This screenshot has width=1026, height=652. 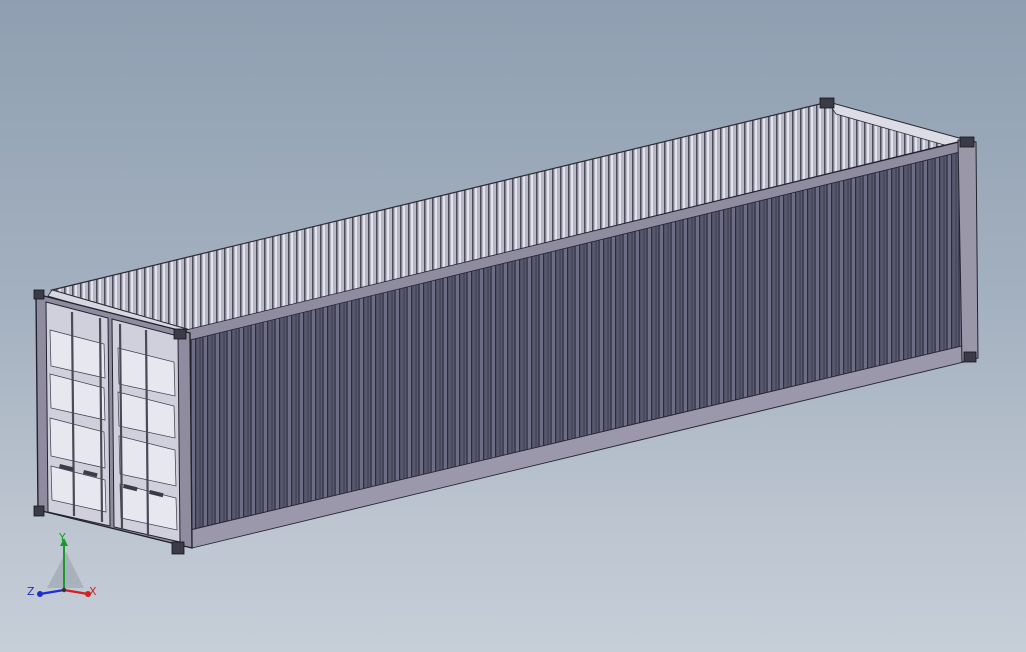 I want to click on rear-corner-post, so click(x=968, y=251).